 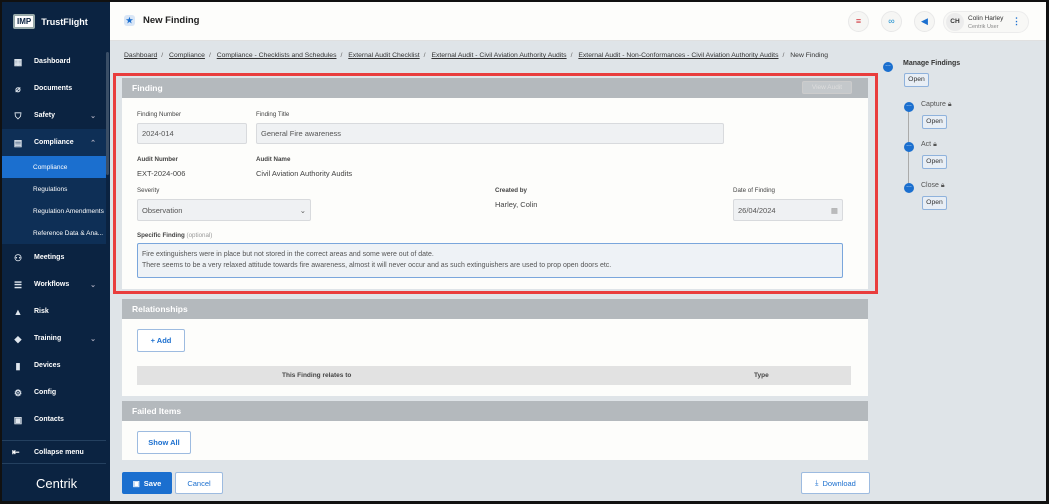 I want to click on label: Close, so click(x=930, y=185).